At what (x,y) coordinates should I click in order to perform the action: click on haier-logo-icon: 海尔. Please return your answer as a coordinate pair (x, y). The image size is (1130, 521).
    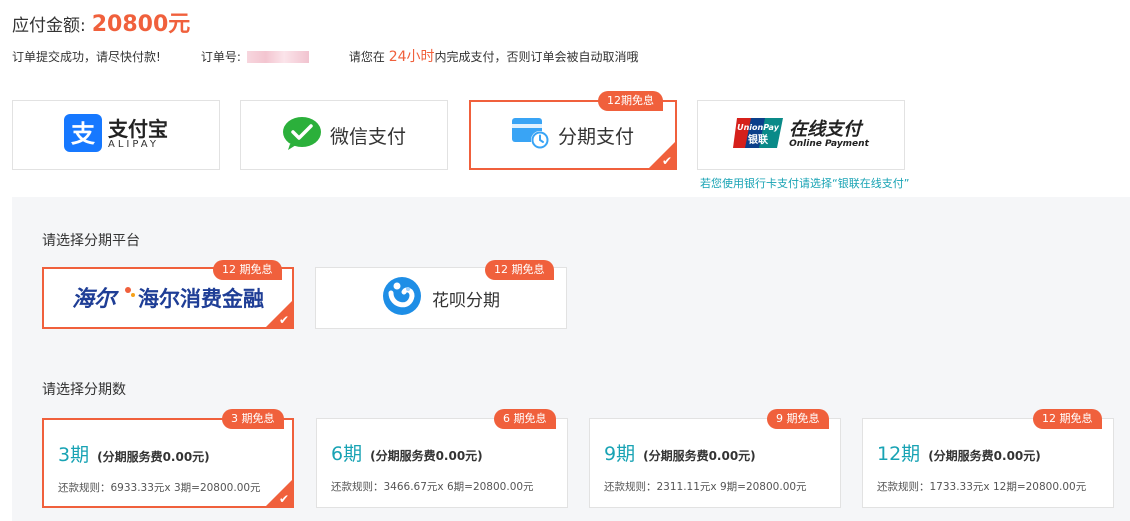
    Looking at the image, I should click on (104, 298).